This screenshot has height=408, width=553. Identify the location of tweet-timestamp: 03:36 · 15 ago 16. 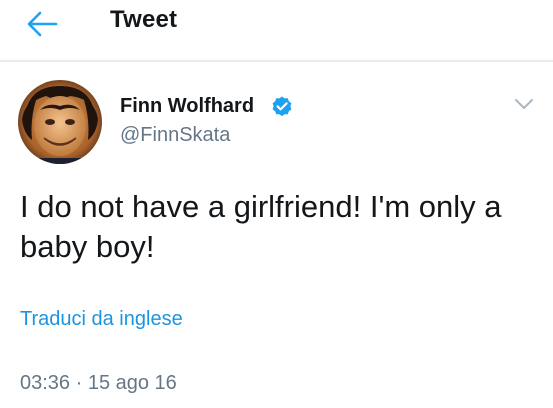
(98, 383).